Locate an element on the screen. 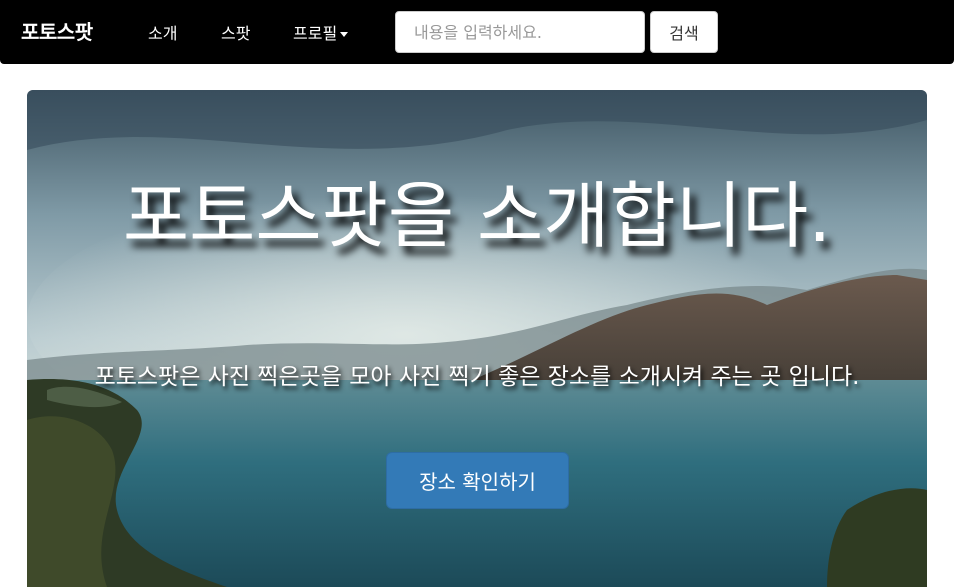  top-navbar: 포토스팟 소개 스팟 프로필 검색 is located at coordinates (477, 32).